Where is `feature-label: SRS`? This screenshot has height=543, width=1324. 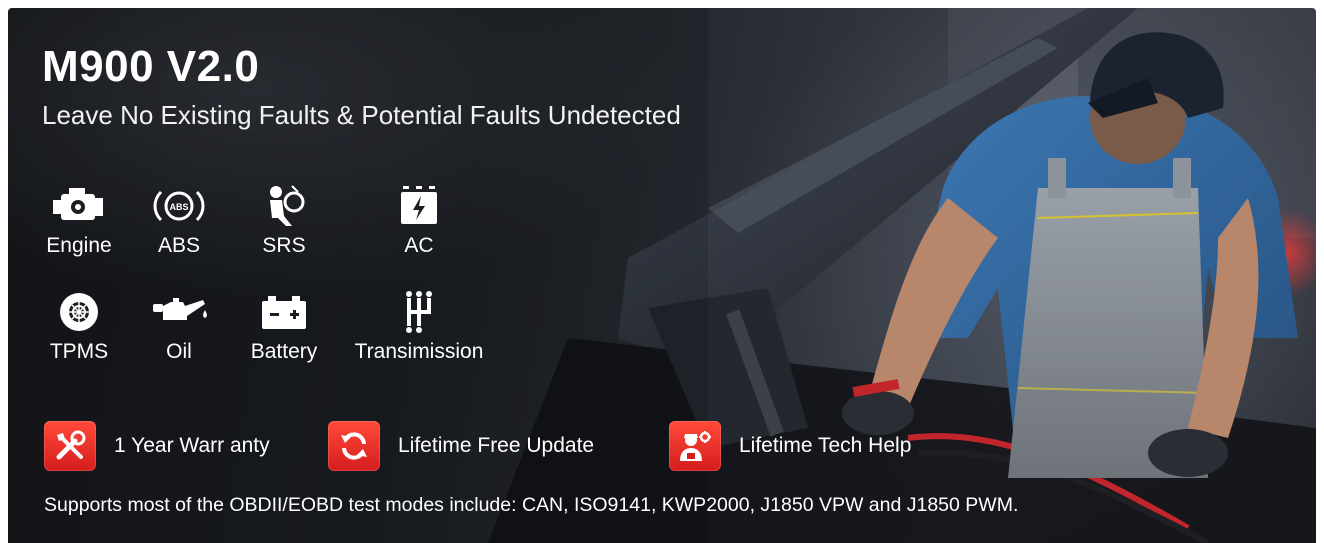
feature-label: SRS is located at coordinates (284, 245).